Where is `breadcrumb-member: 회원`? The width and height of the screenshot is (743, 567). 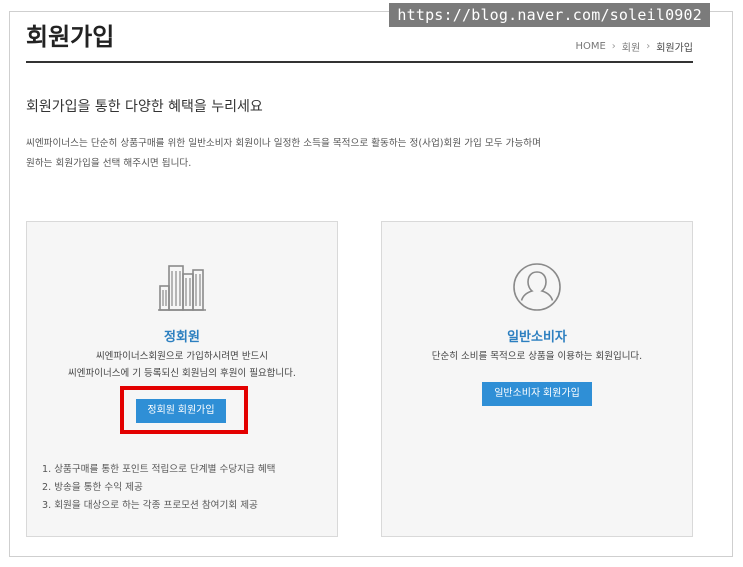
breadcrumb-member: 회원 is located at coordinates (631, 46).